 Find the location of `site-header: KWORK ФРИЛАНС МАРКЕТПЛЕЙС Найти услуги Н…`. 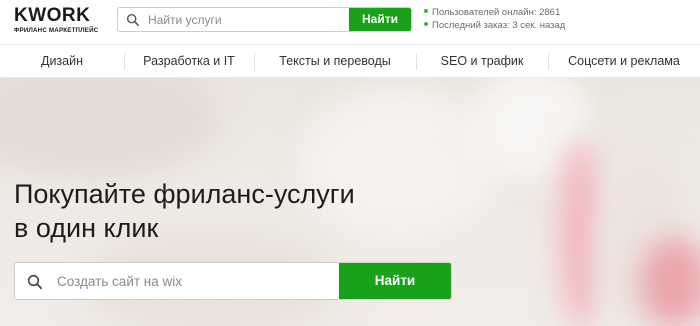

site-header: KWORK ФРИЛАНС МАРКЕТПЛЕЙС Найти услуги Н… is located at coordinates (350, 22).